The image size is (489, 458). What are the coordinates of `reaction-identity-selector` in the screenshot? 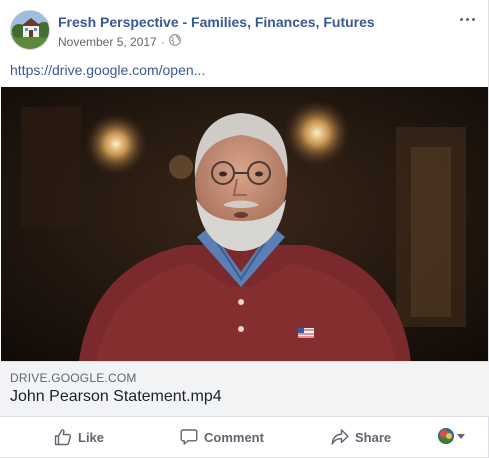 It's located at (451, 436).